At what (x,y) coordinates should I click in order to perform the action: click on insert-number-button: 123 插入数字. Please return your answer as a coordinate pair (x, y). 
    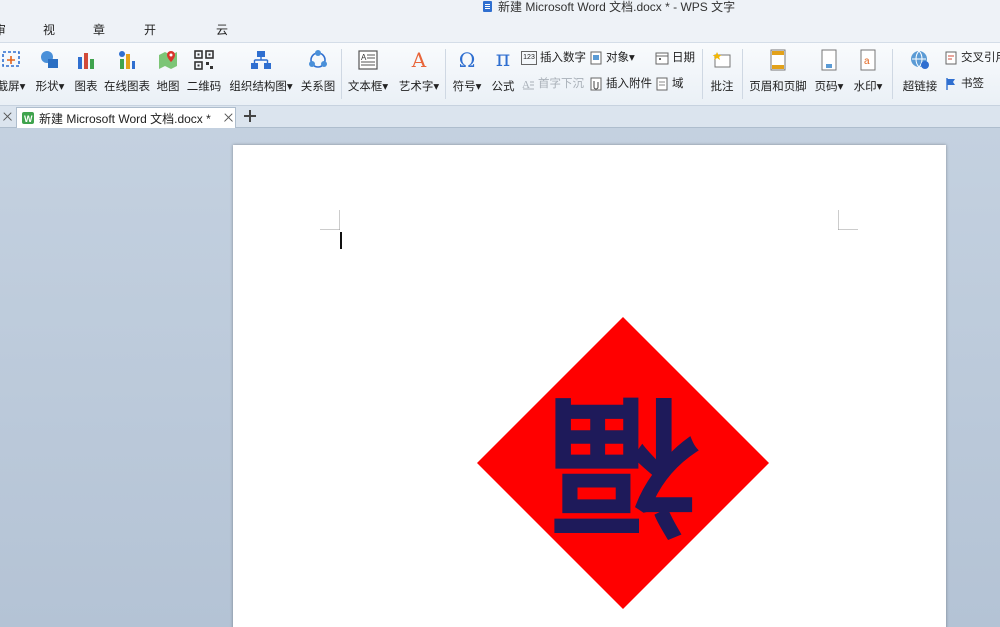
    Looking at the image, I should click on (553, 58).